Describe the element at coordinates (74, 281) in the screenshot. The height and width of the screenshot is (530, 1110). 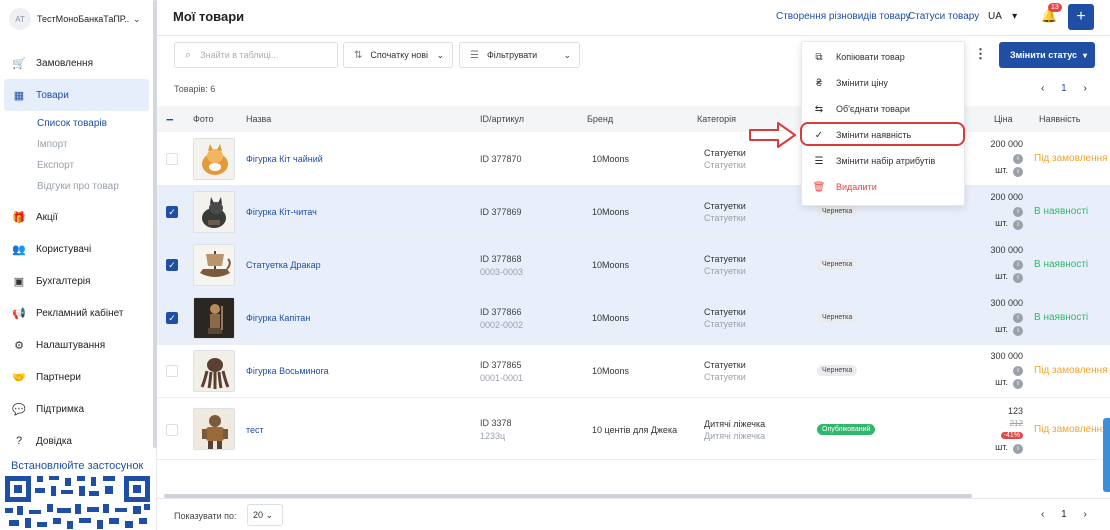
I see `sidebar-item-accounting: ▣ Бухгалтерія` at that location.